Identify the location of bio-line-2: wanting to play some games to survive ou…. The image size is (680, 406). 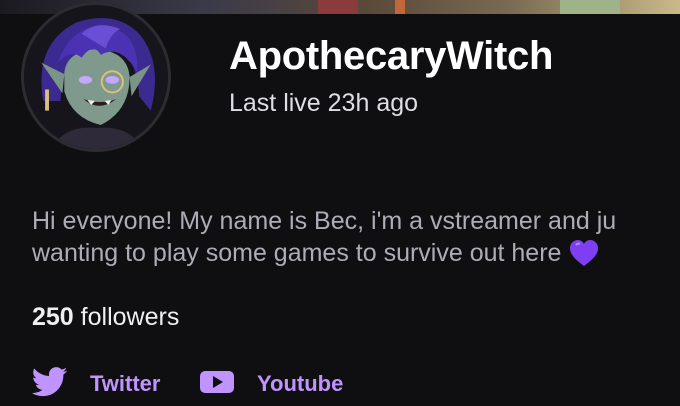
(356, 256).